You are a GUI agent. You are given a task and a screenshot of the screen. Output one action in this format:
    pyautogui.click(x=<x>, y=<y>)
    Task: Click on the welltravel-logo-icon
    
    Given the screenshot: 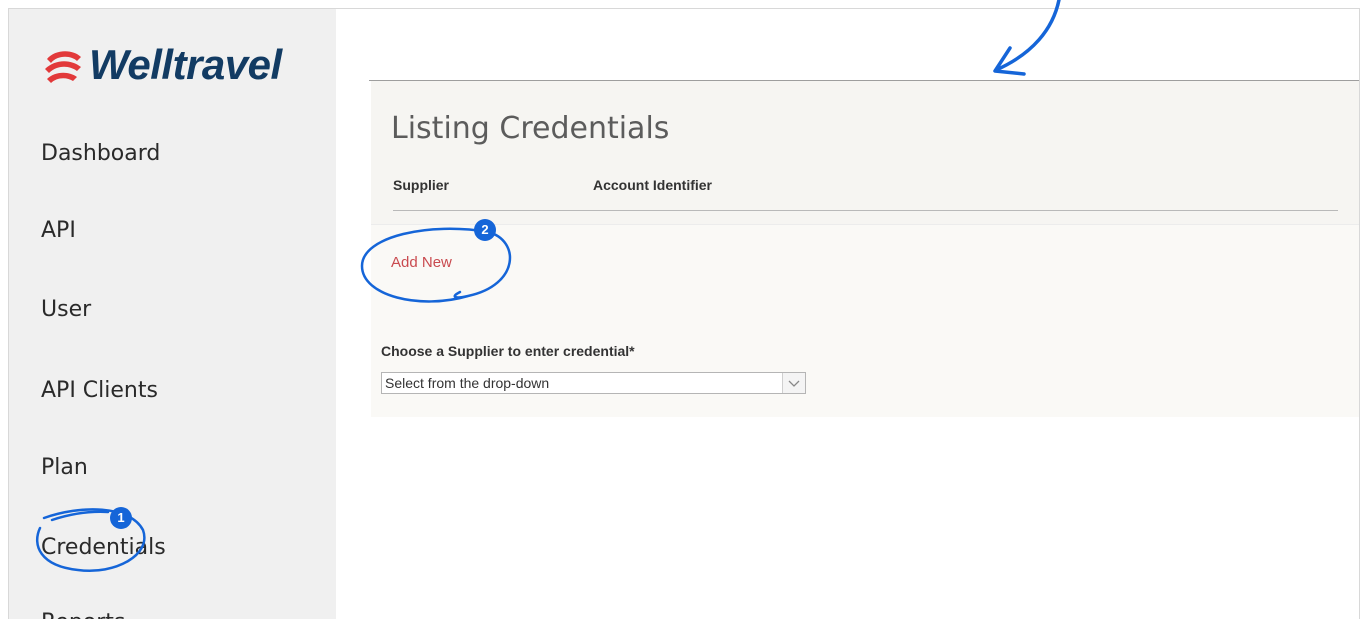 What is the action you would take?
    pyautogui.click(x=63, y=67)
    